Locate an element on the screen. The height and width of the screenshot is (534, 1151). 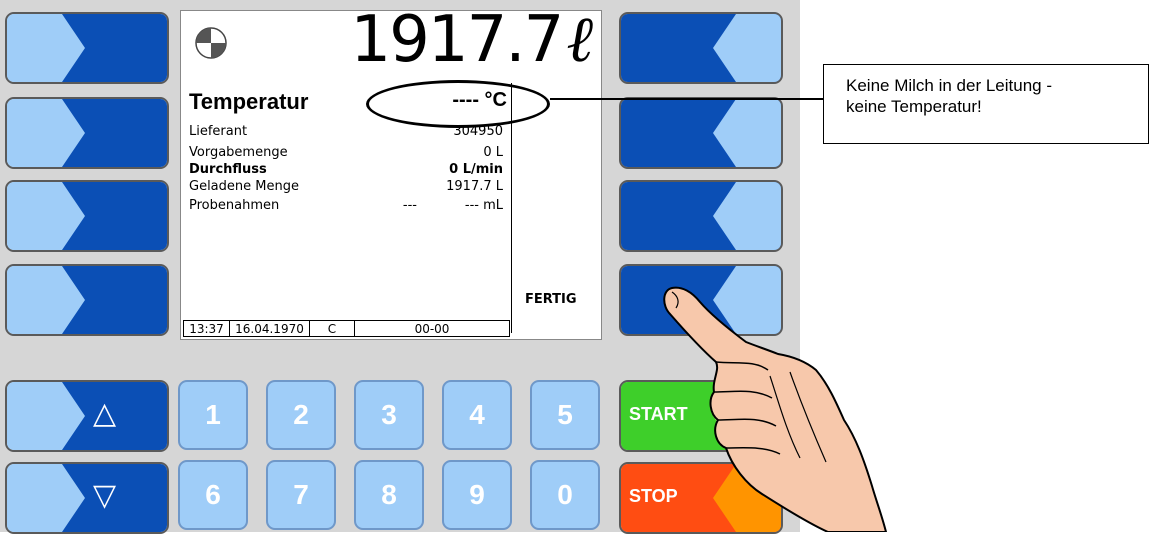
up-arrow-icon: △ is located at coordinates (105, 413).